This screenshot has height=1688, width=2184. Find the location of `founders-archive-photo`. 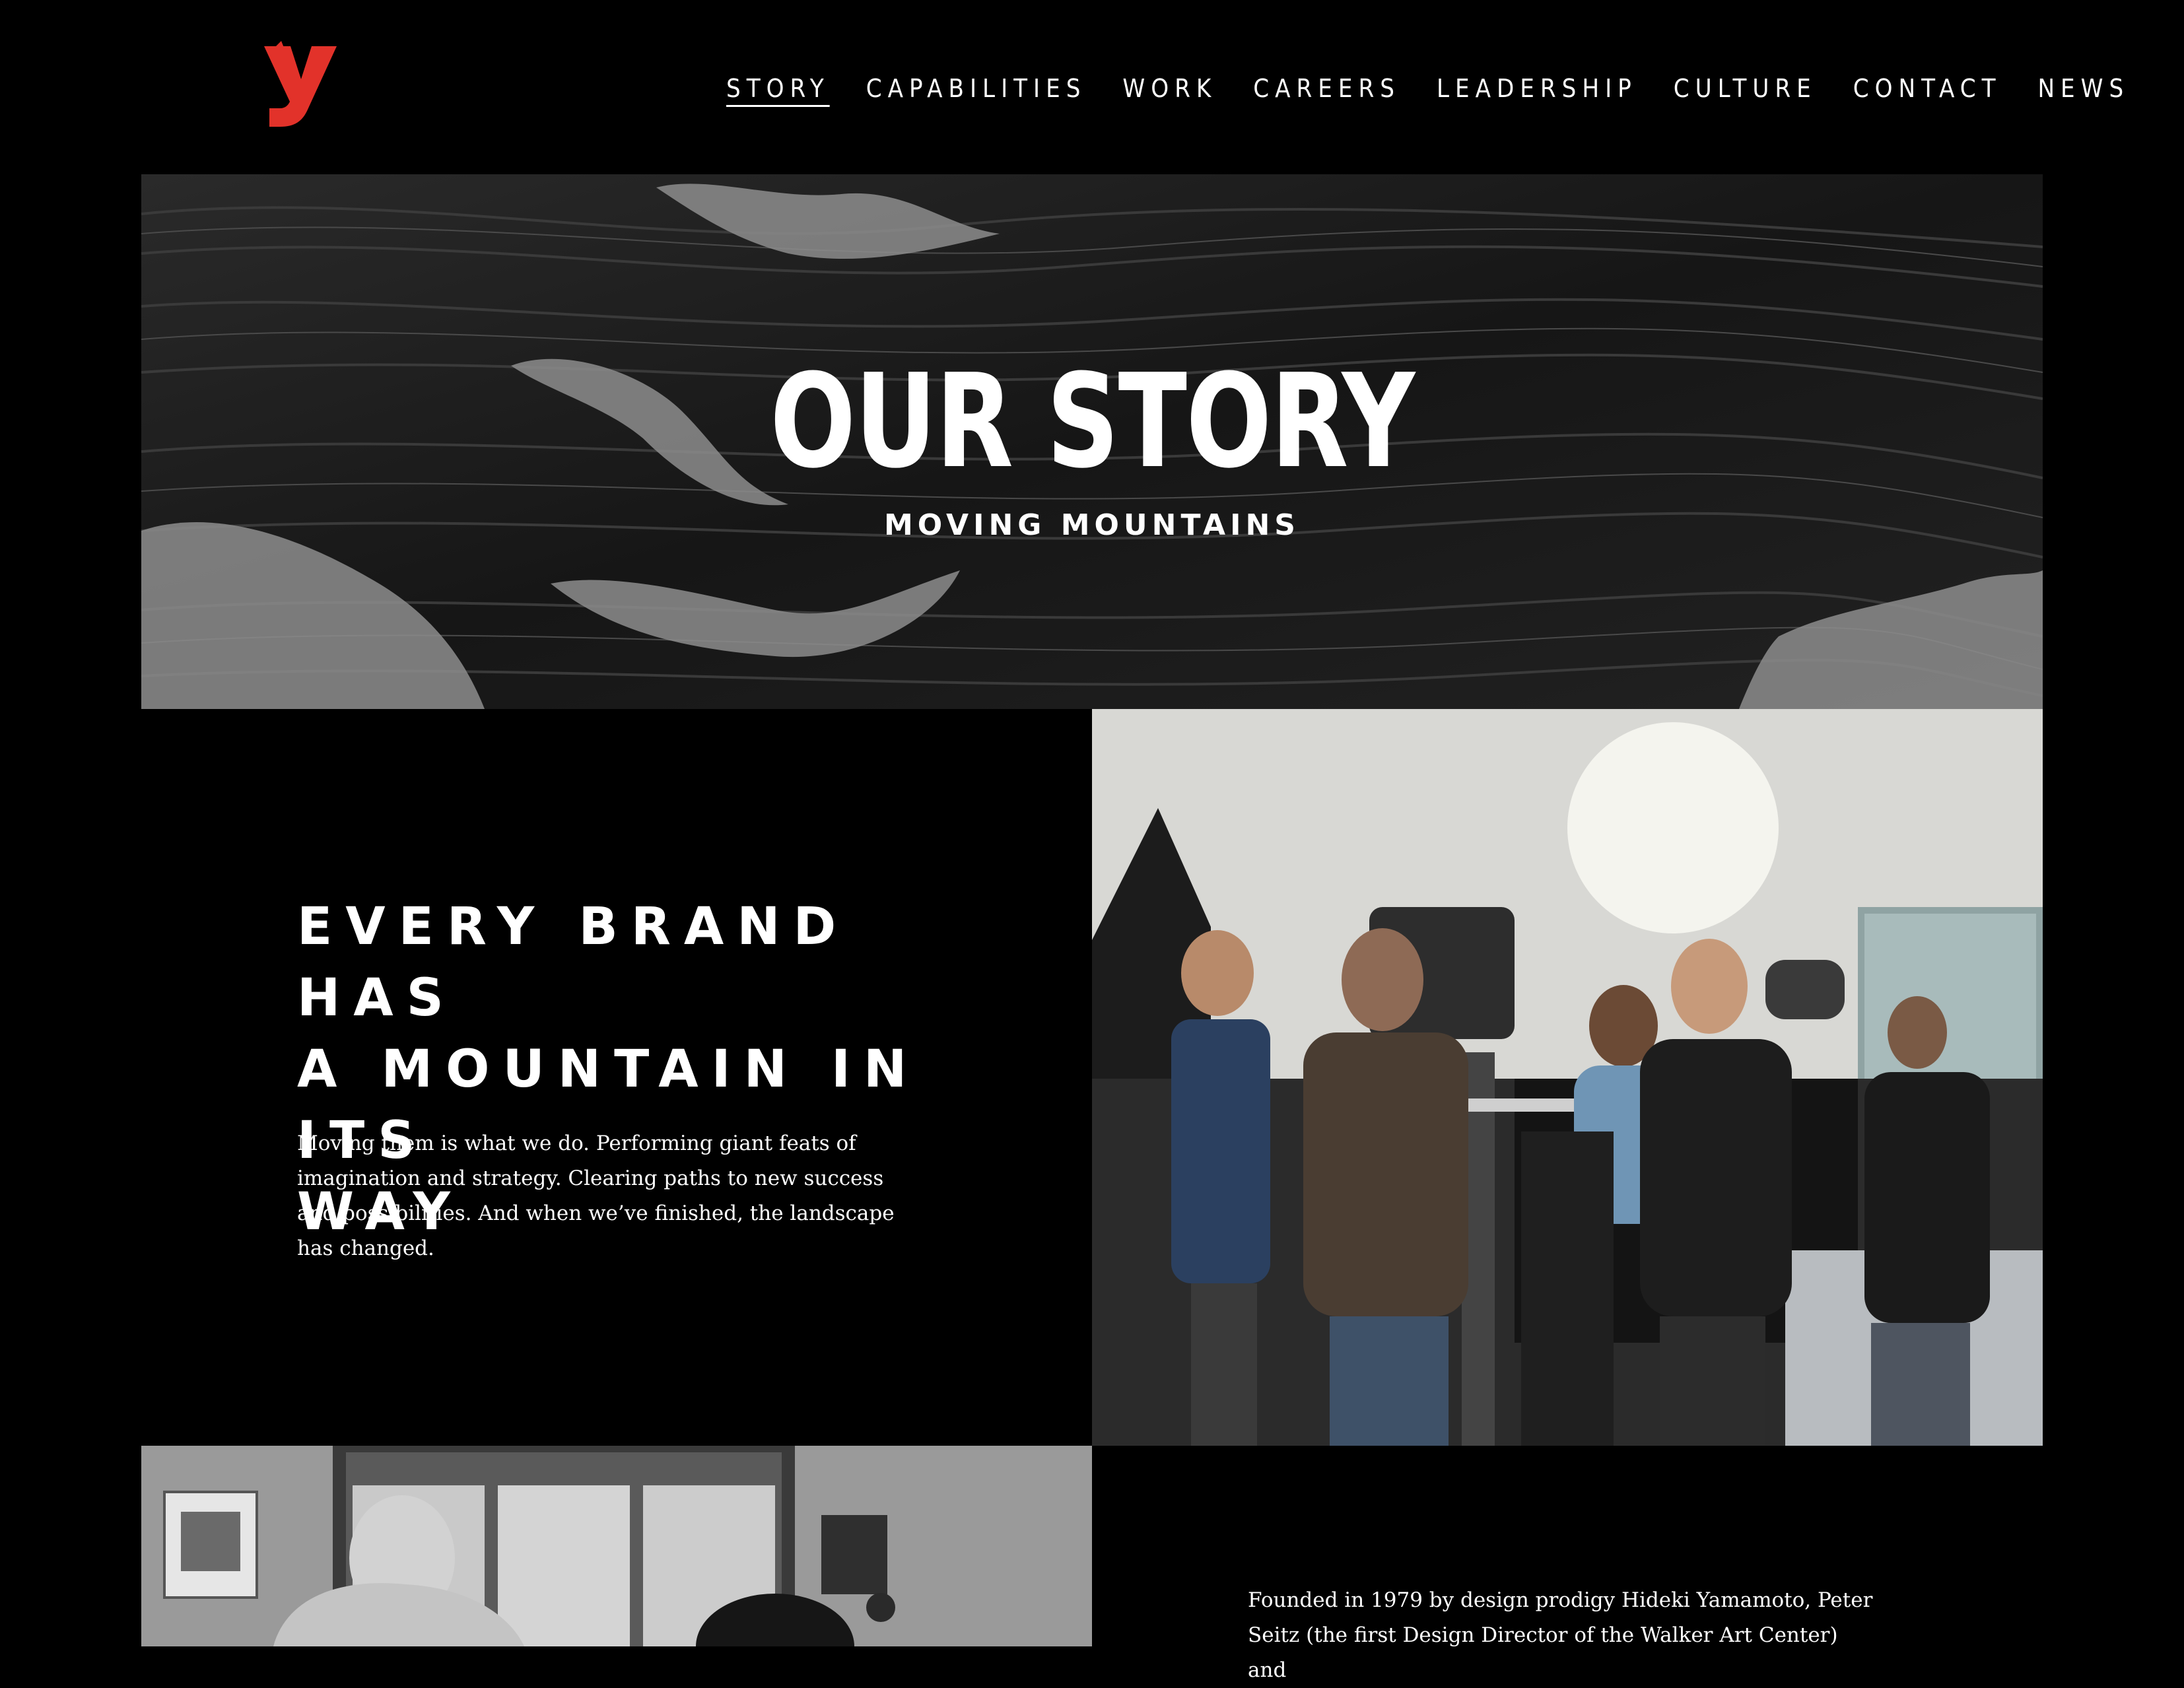

founders-archive-photo is located at coordinates (616, 1546).